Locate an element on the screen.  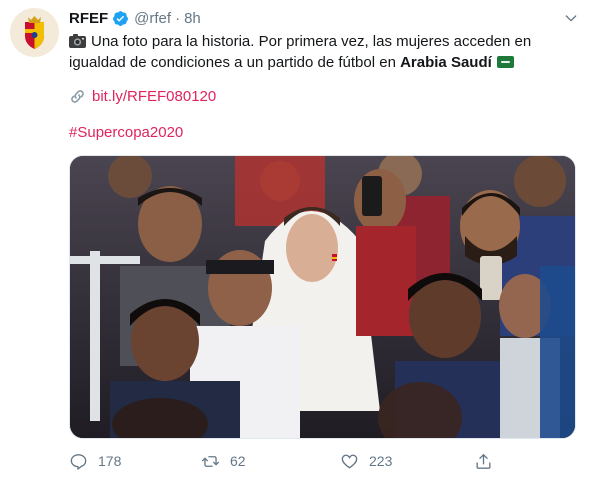
retweet-button: 62 is located at coordinates (223, 461).